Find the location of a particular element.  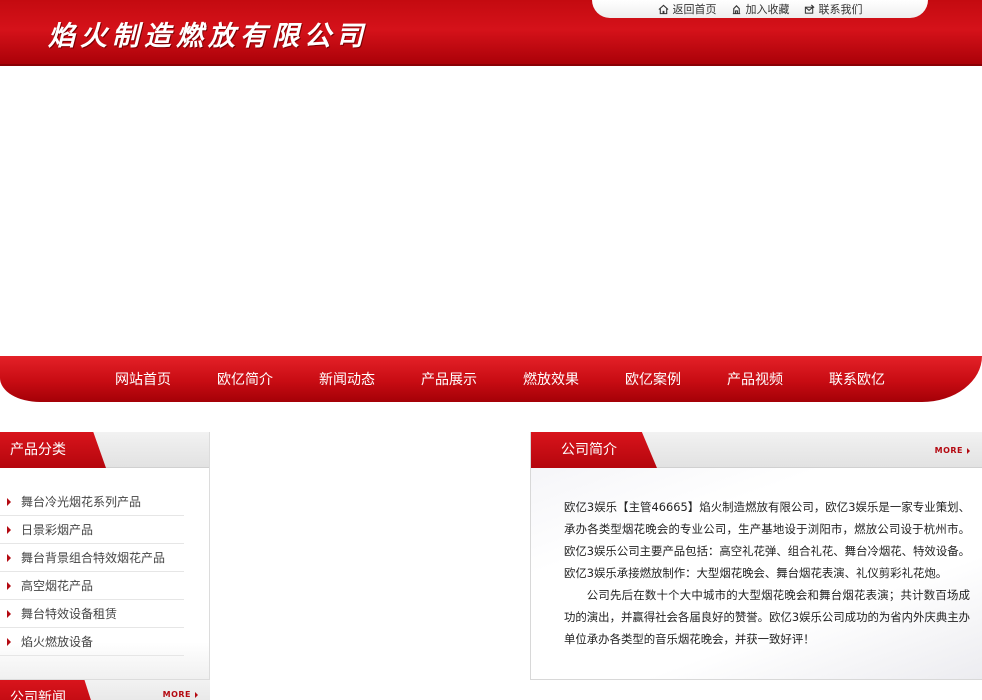

contact-icon is located at coordinates (809, 8).